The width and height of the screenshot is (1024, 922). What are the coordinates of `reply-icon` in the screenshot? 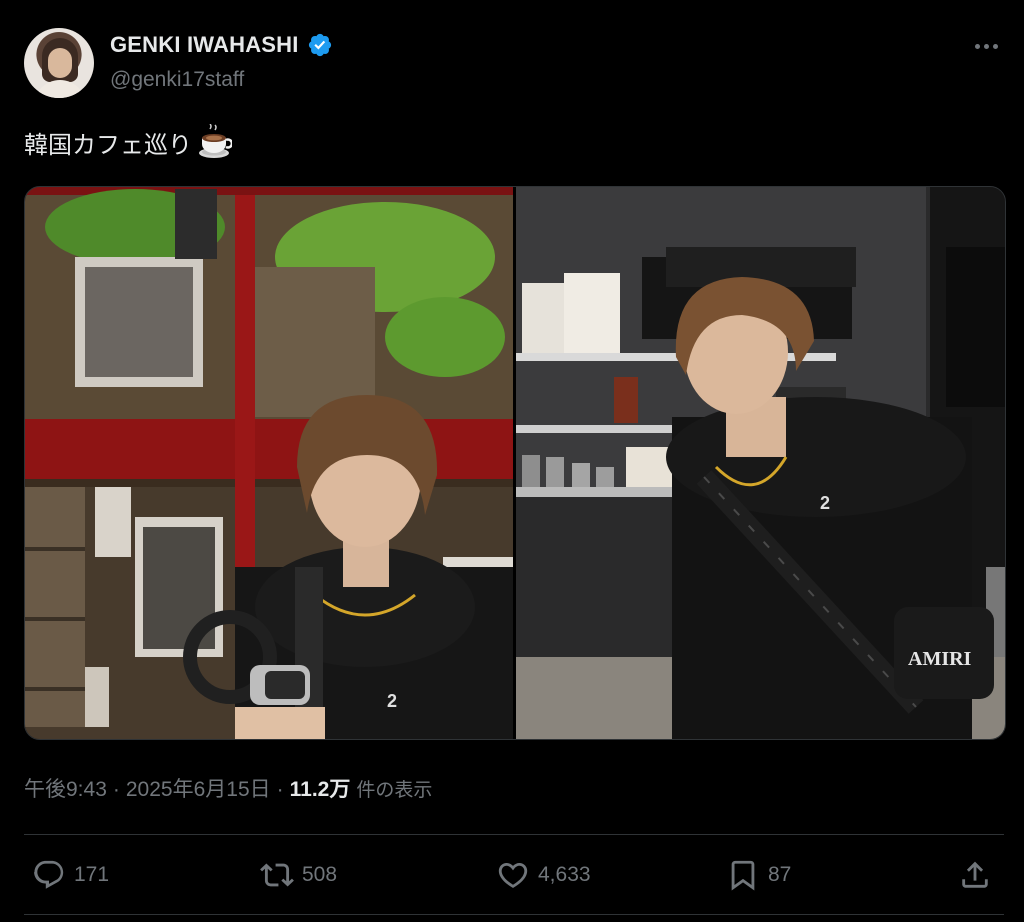 It's located at (49, 874).